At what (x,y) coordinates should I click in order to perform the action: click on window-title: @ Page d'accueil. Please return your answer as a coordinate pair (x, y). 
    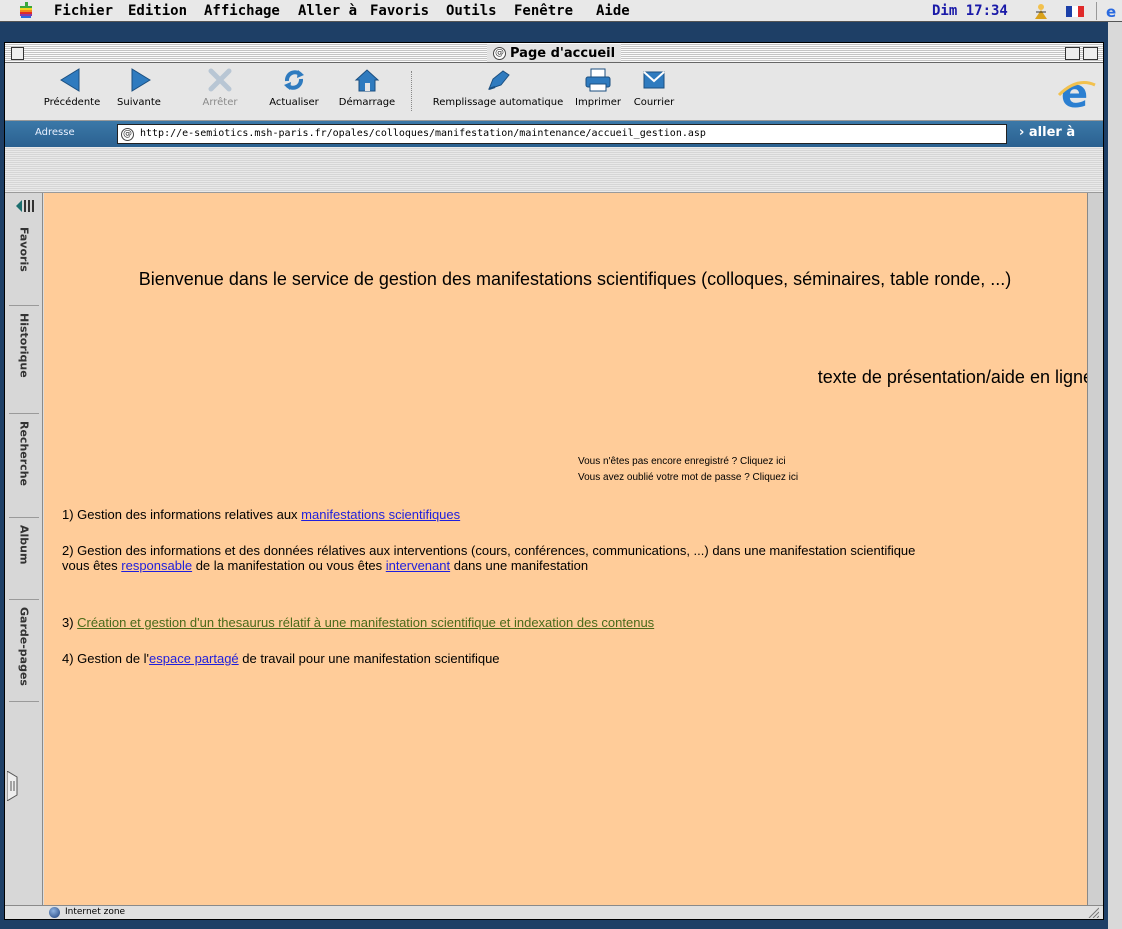
    Looking at the image, I should click on (554, 53).